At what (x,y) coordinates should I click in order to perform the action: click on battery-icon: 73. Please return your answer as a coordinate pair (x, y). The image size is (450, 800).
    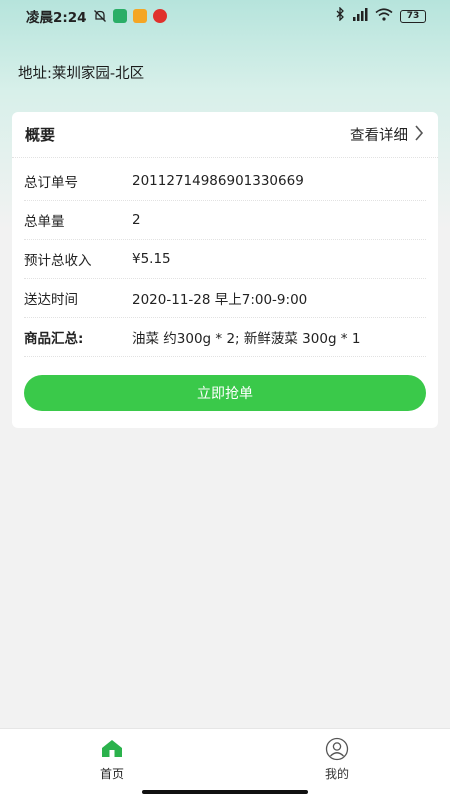
    Looking at the image, I should click on (413, 16).